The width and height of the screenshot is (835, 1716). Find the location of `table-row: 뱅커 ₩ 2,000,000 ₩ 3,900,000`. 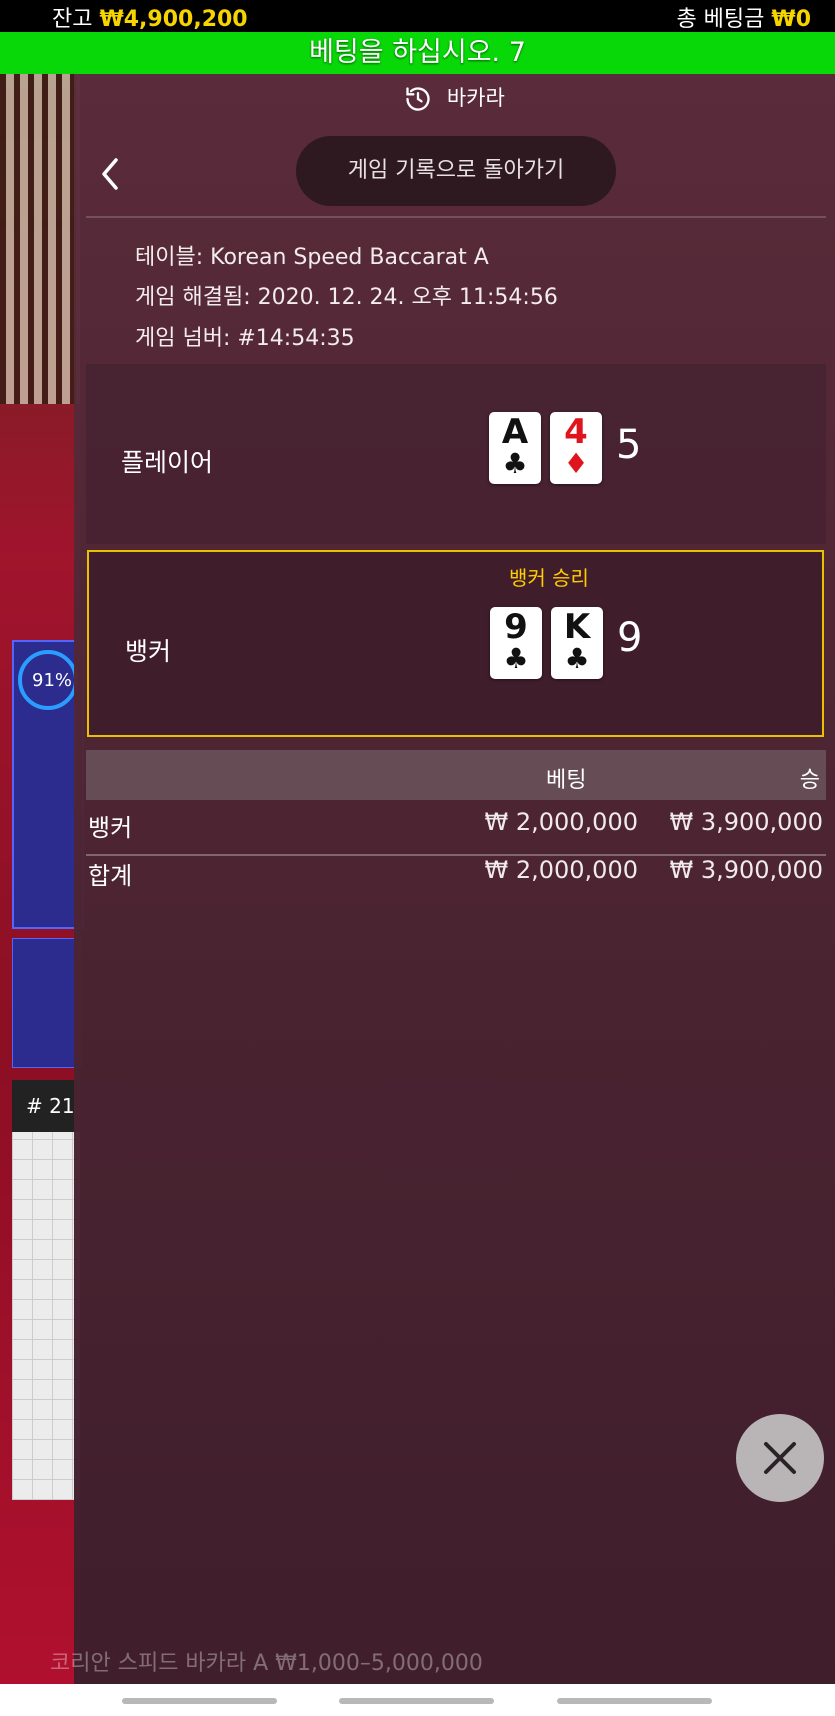

table-row: 뱅커 ₩ 2,000,000 ₩ 3,900,000 is located at coordinates (456, 826).